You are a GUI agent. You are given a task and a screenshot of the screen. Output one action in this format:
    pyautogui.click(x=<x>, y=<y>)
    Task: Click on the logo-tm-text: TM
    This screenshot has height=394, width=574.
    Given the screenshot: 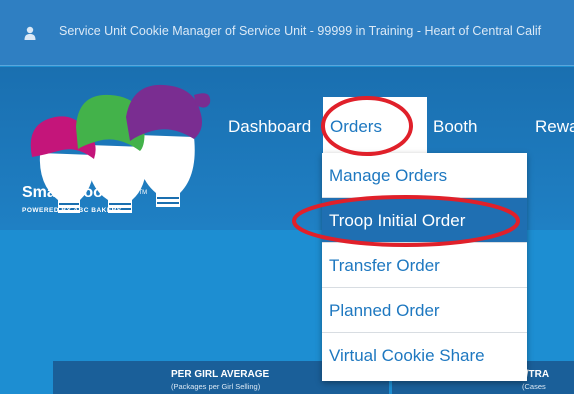 What is the action you would take?
    pyautogui.click(x=143, y=192)
    